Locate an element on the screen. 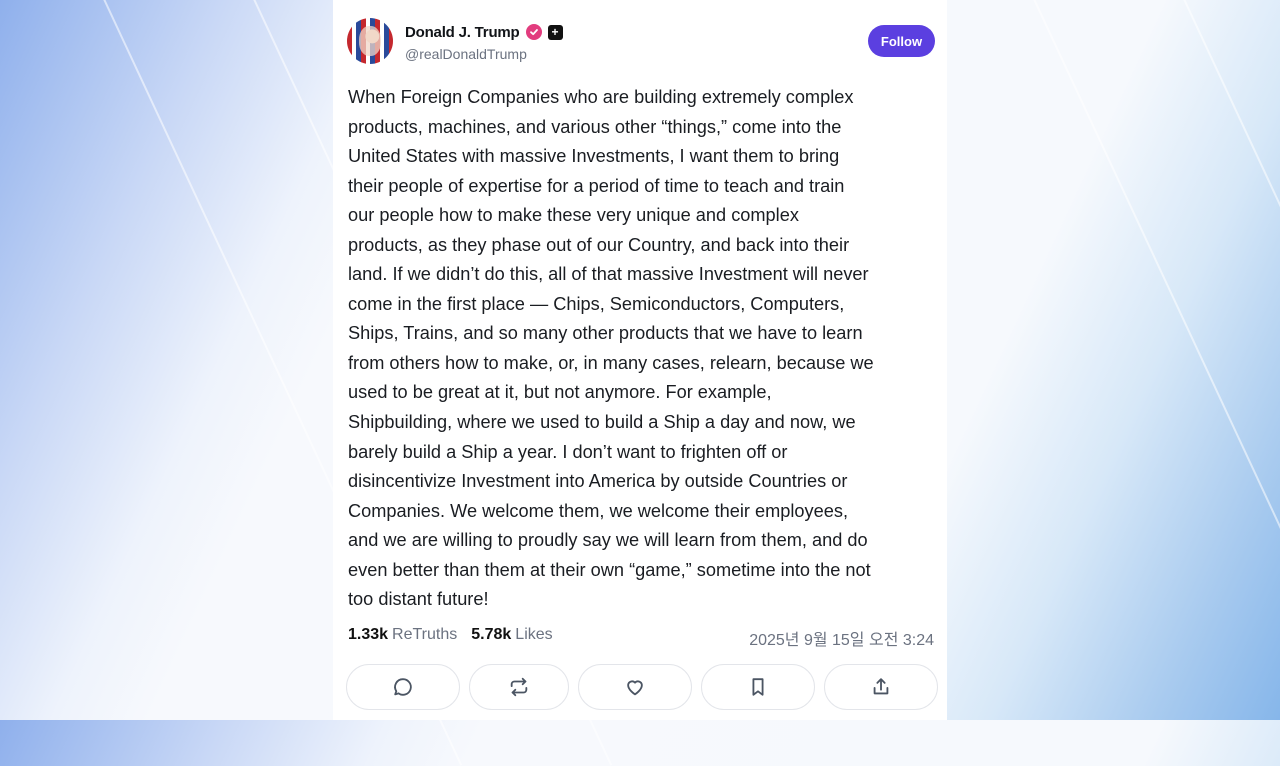  retruths-stat: 1.33k ReTruths is located at coordinates (402, 635).